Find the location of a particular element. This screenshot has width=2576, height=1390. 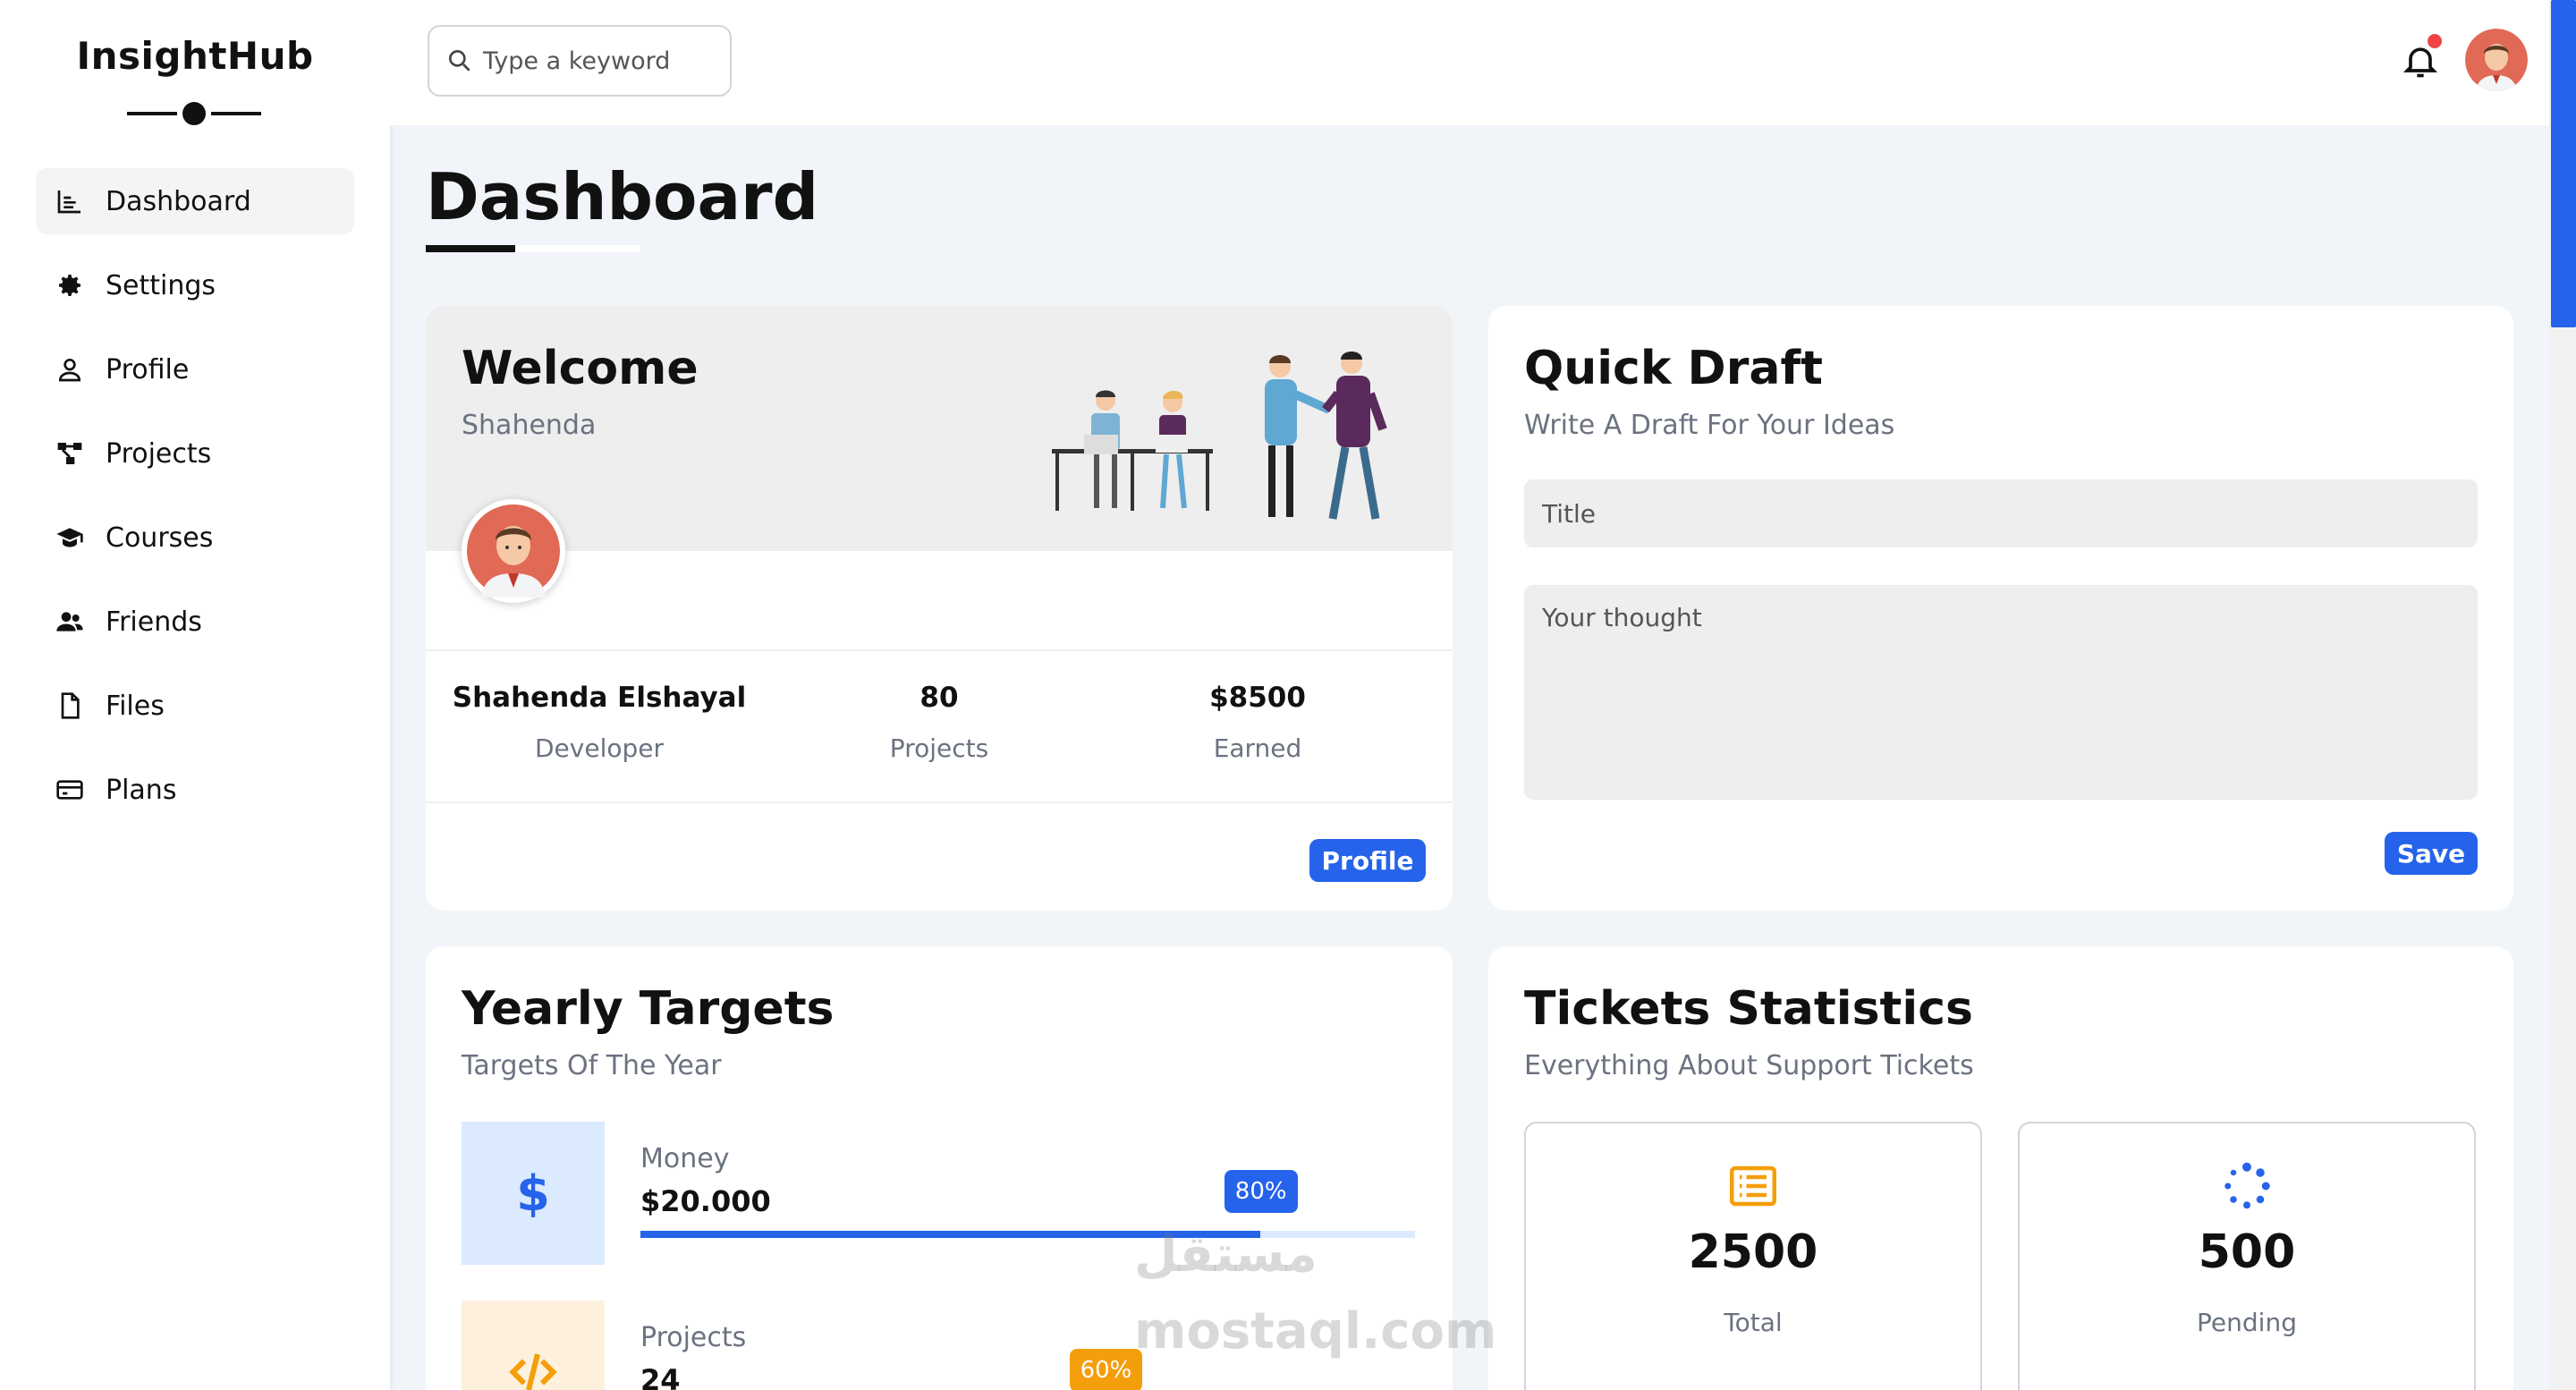

notifications-button is located at coordinates (2422, 60).